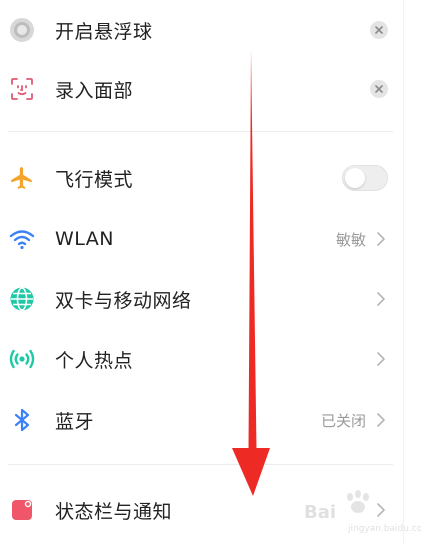 Image resolution: width=421 pixels, height=545 pixels. I want to click on hotspot-row: 个人热点, so click(200, 359).